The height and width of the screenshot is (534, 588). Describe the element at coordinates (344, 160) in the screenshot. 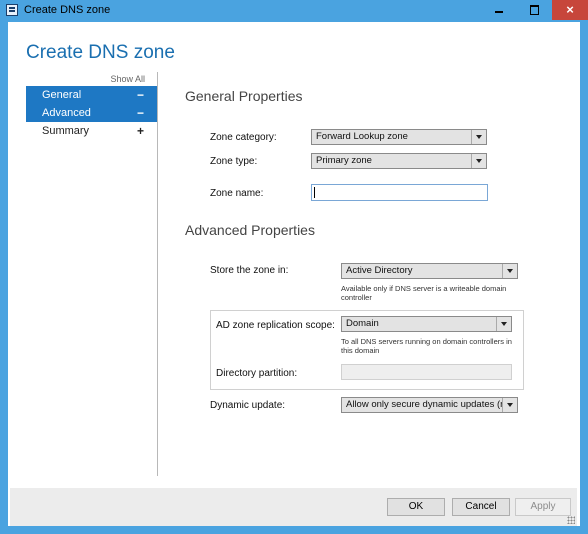

I see `zone-type-value: Primary zone` at that location.